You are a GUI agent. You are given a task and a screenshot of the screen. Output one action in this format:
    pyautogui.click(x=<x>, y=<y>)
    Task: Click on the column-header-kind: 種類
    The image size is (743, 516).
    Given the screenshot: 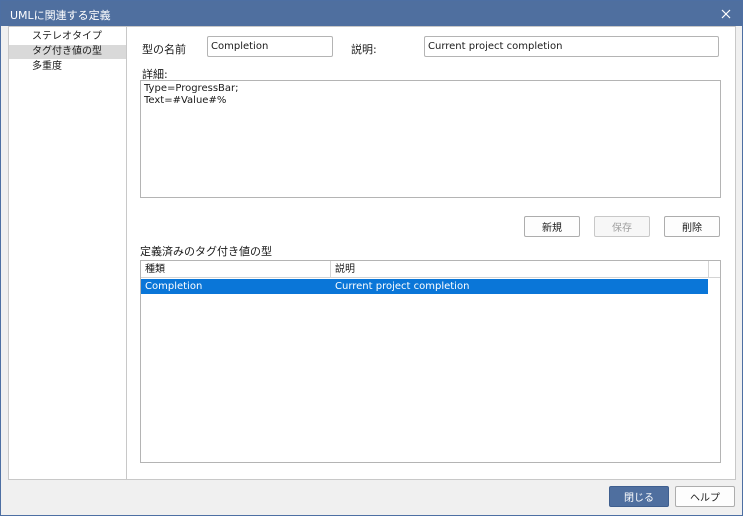 What is the action you would take?
    pyautogui.click(x=236, y=269)
    